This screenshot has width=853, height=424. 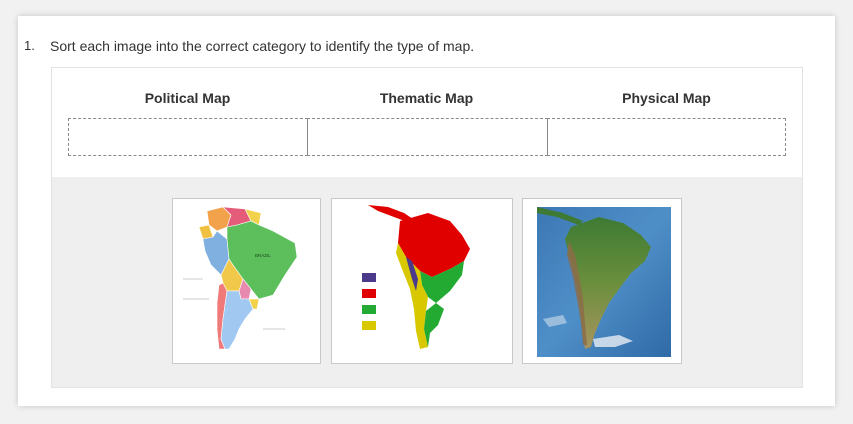 I want to click on category-headers: Political Map Thematic Map Physical Map, so click(x=427, y=100).